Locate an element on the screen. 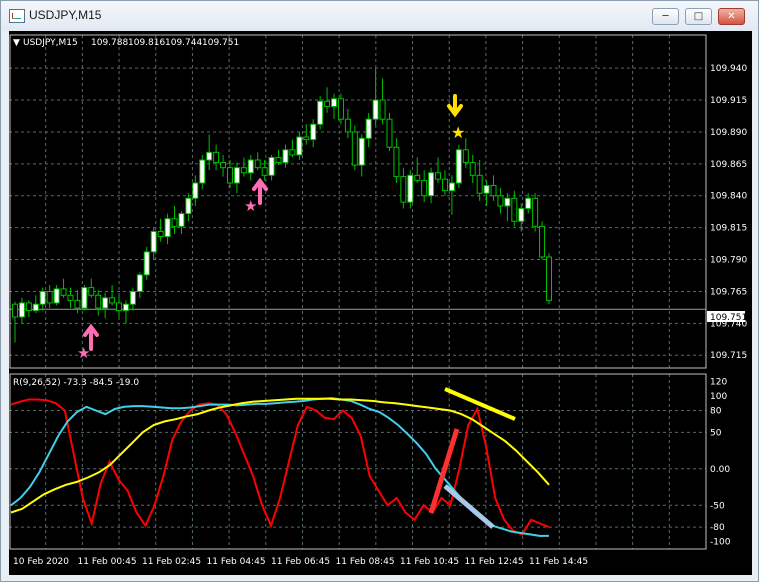 This screenshot has height=582, width=759. time-tick-label: 11 Feb 00:45 is located at coordinates (107, 562).